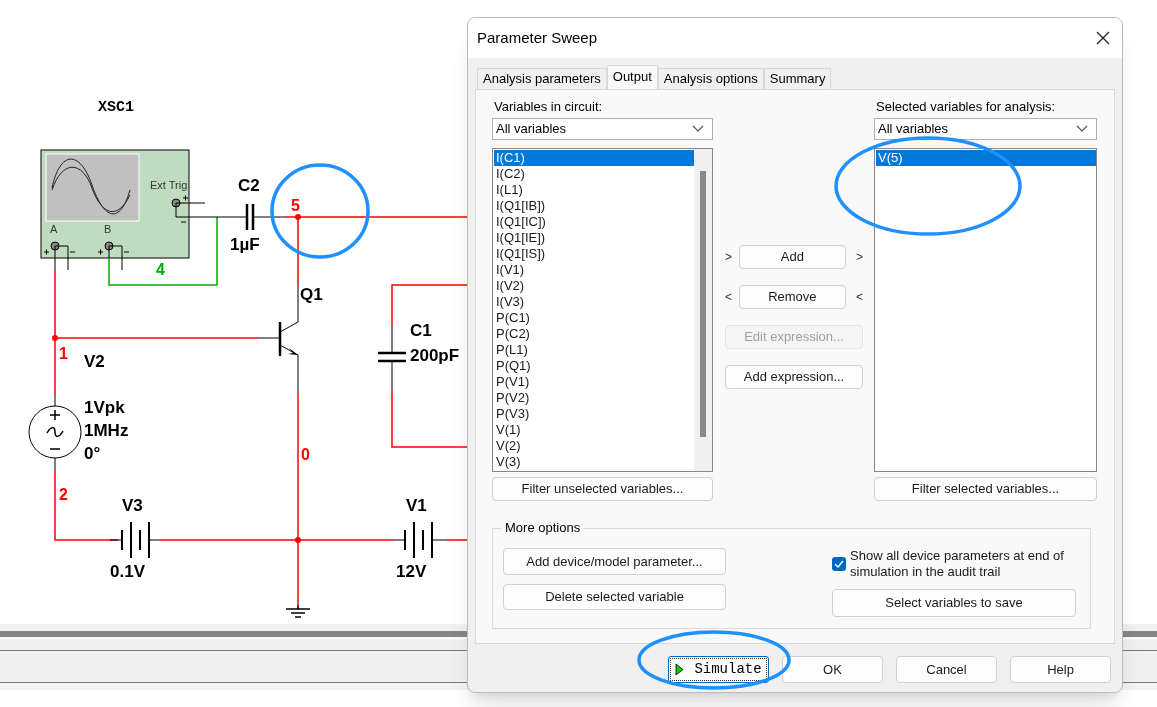  I want to click on list-item: P(V2), so click(594, 398).